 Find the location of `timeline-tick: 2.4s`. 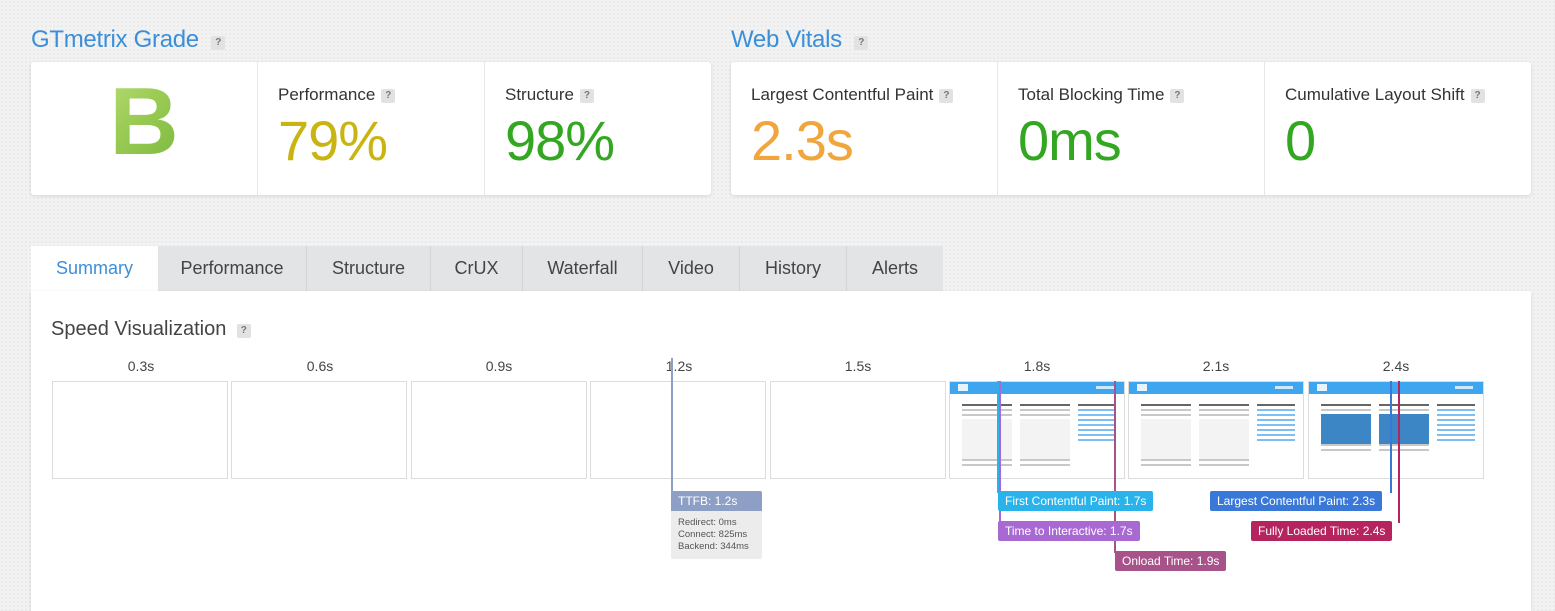

timeline-tick: 2.4s is located at coordinates (1396, 366).